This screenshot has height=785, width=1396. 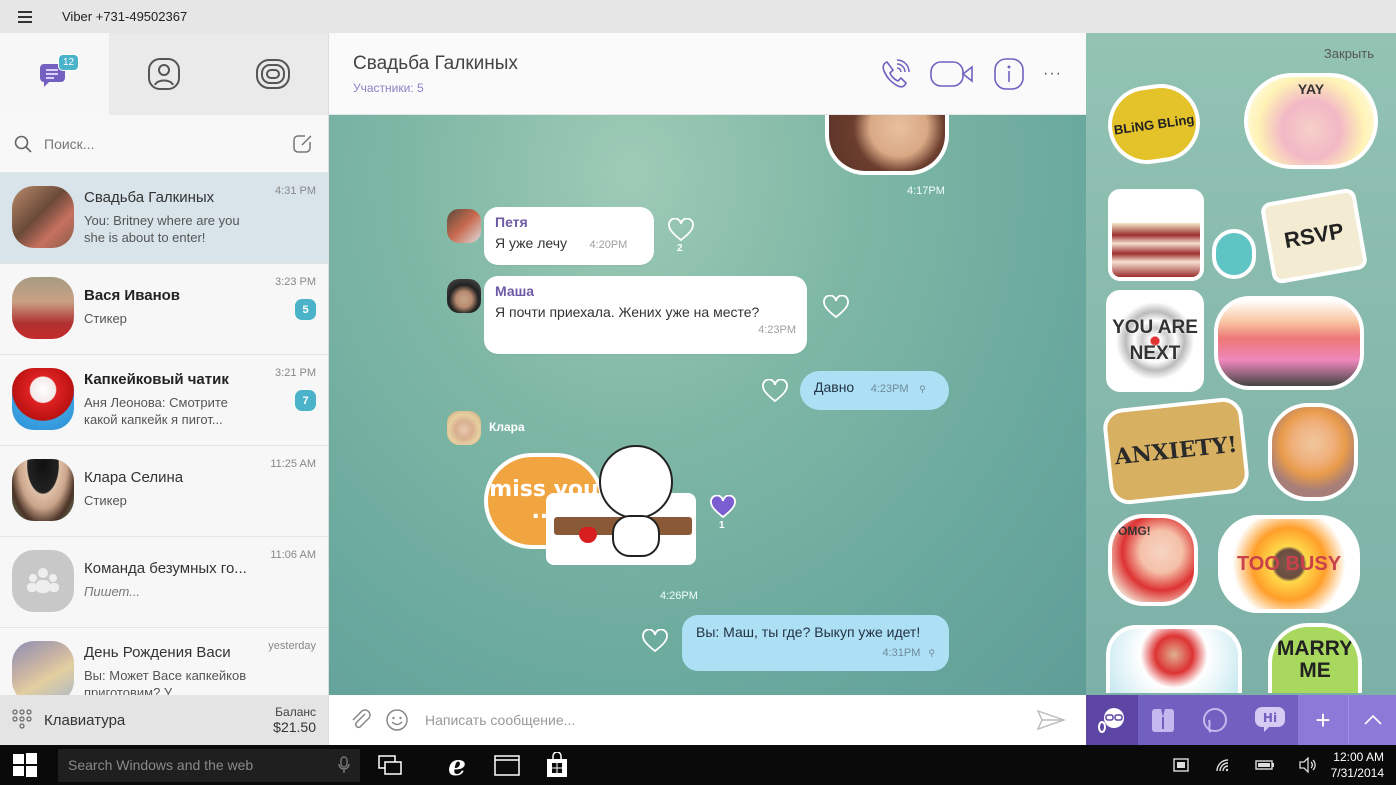 What do you see at coordinates (344, 765) in the screenshot?
I see `microphone-icon` at bounding box center [344, 765].